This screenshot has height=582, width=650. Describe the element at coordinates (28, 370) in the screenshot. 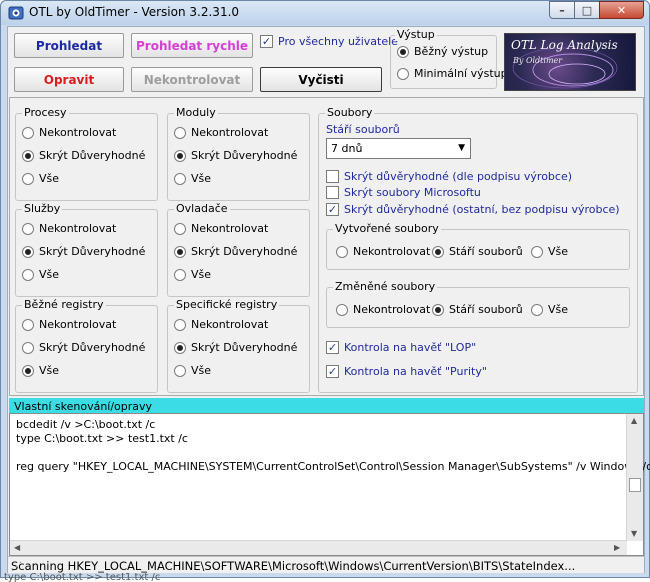

I see `bezne-registry-dot-all` at that location.